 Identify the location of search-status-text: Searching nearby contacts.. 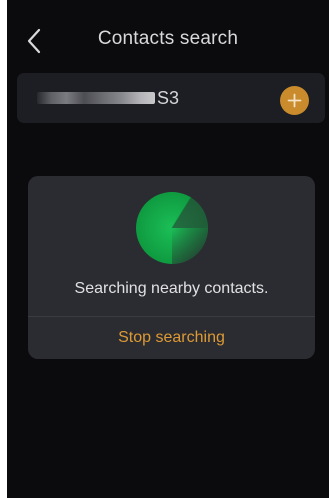
(171, 288).